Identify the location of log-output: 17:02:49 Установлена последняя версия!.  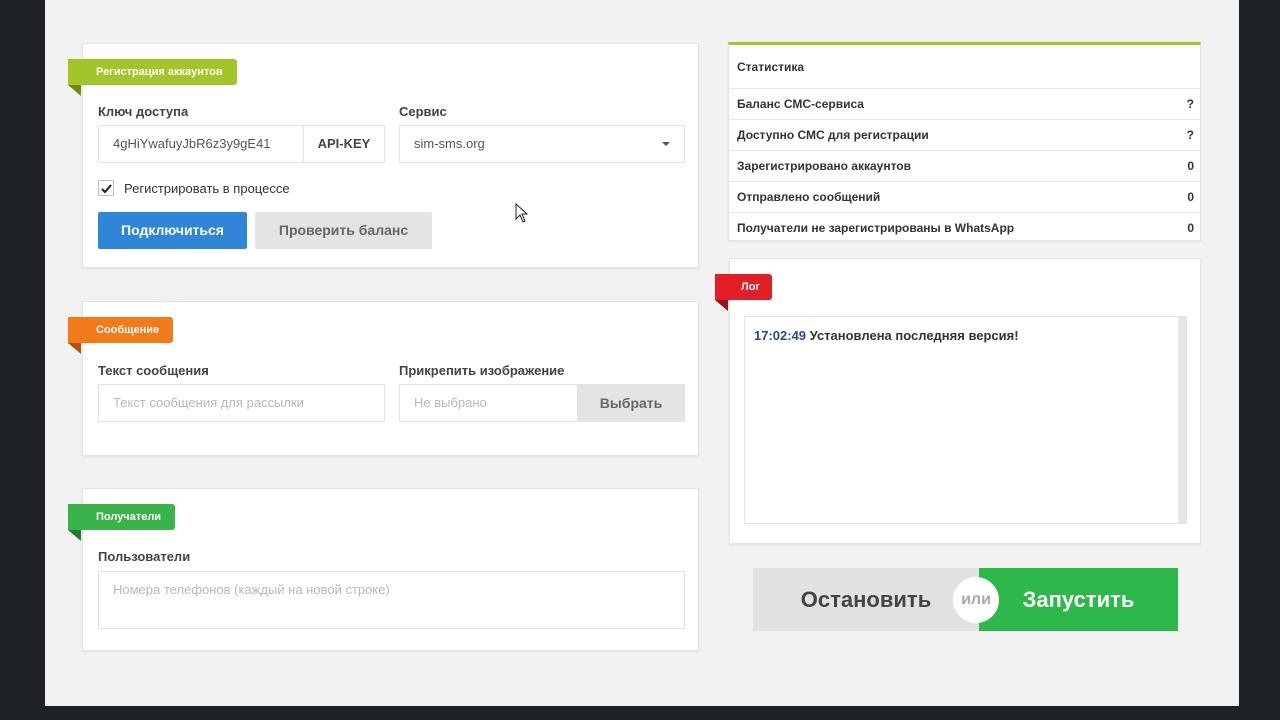
(965, 420).